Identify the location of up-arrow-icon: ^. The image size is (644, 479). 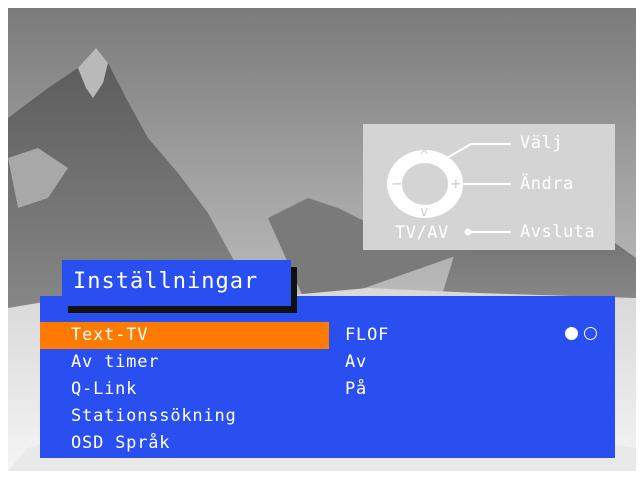
(424, 156).